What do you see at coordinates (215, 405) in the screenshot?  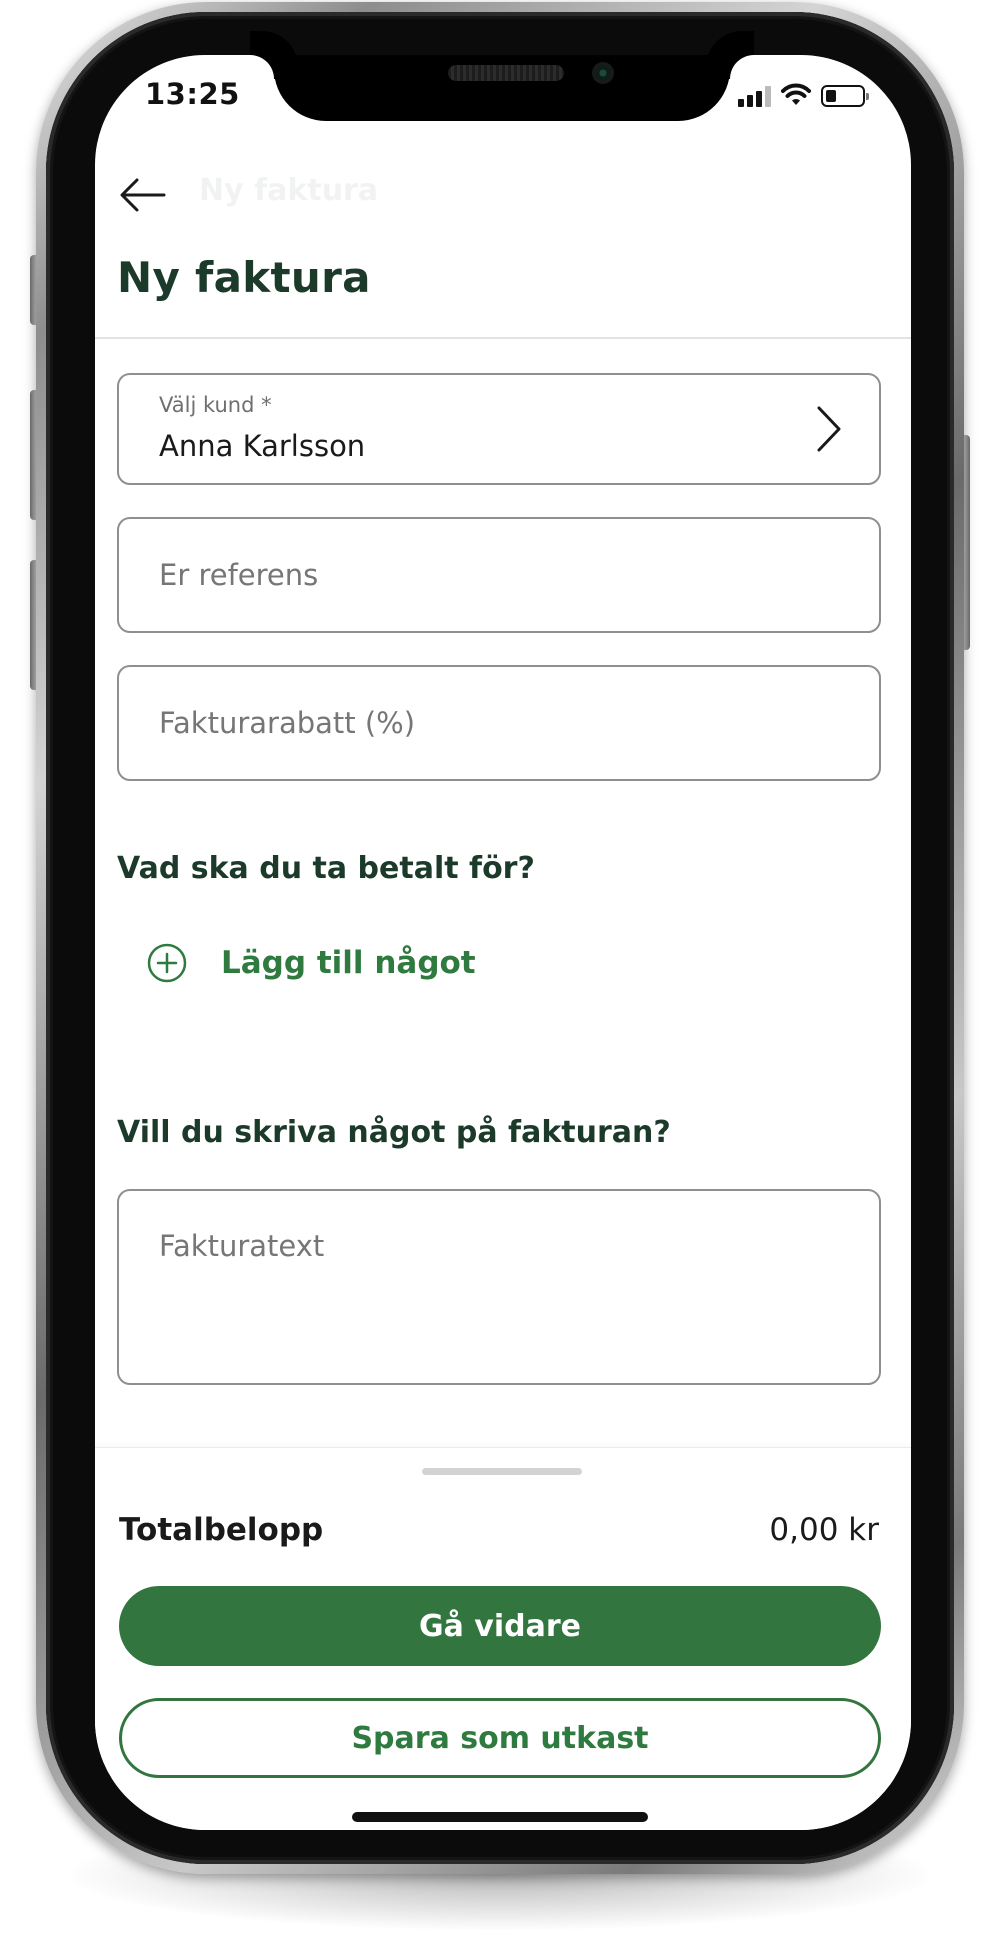 I see `customer-select-label: Välj kund *` at bounding box center [215, 405].